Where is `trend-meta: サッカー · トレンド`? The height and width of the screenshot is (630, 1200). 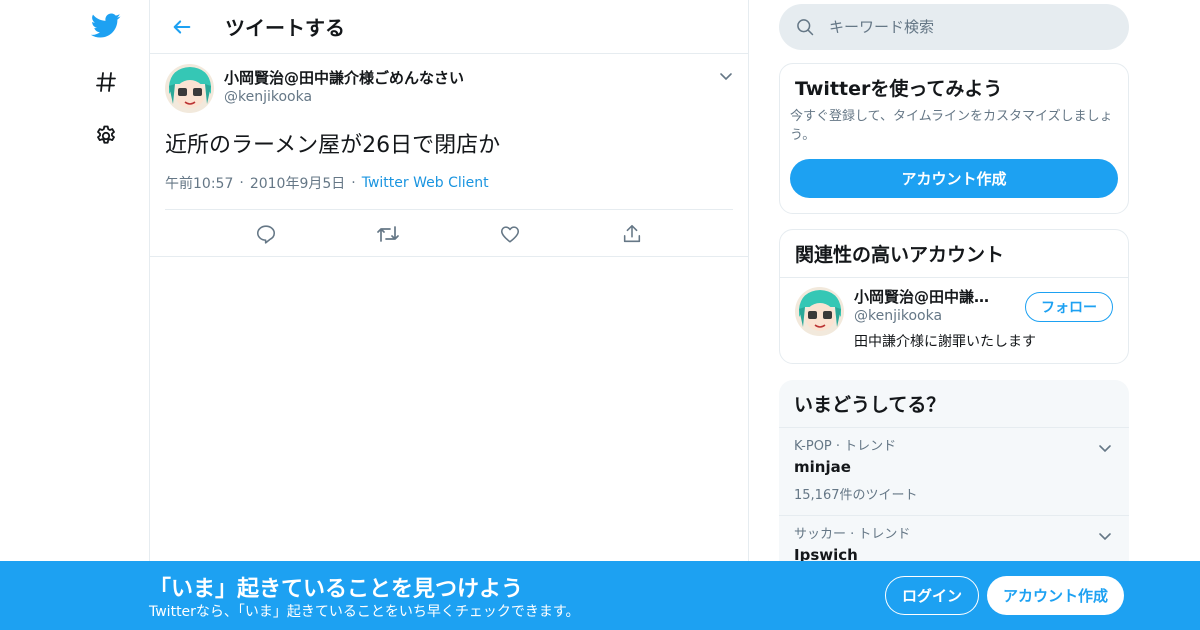 trend-meta: サッカー · トレンド is located at coordinates (852, 534).